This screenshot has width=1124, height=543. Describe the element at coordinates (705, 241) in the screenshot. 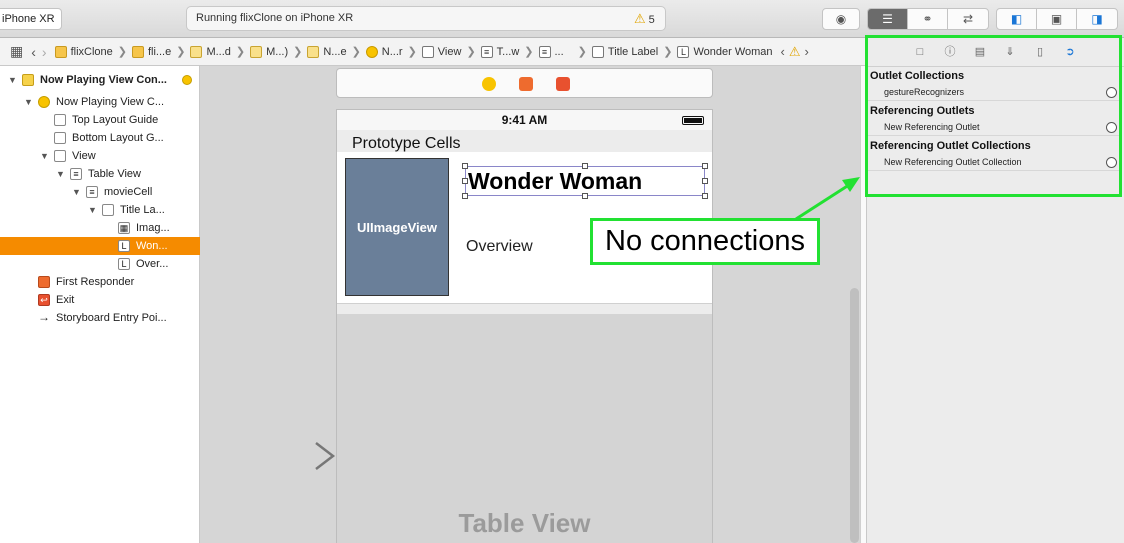

I see `annotation-callout: No connections` at that location.